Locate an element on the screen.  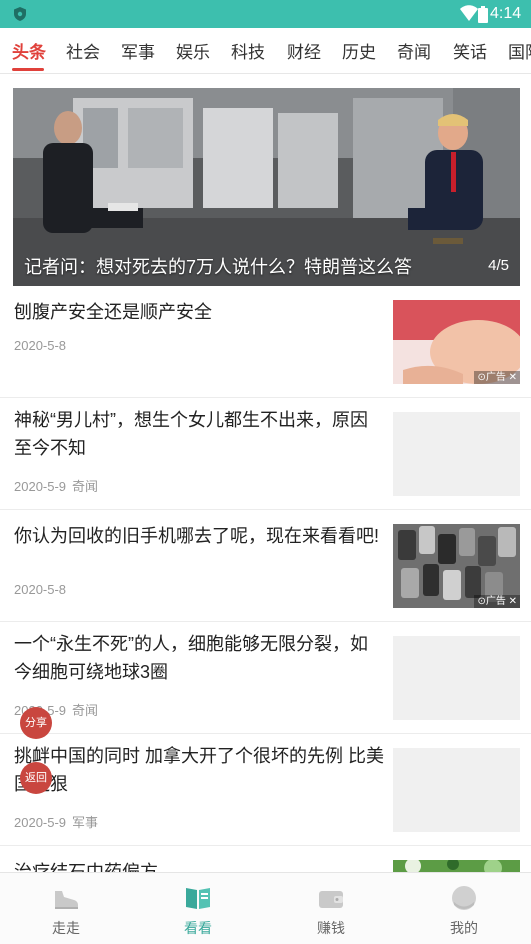
active-tab-indicator is located at coordinates (28, 69).